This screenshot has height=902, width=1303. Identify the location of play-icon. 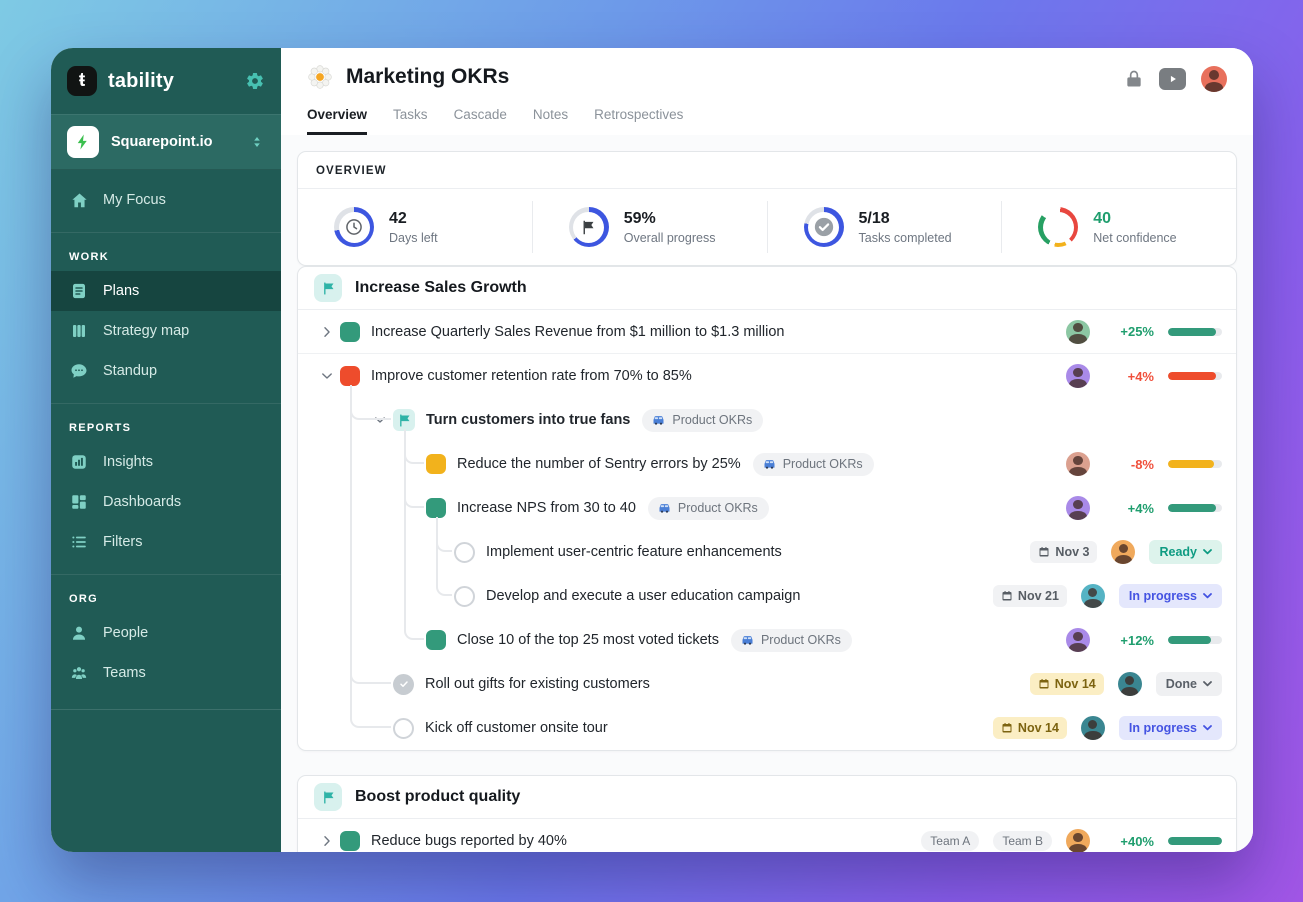
(1173, 79).